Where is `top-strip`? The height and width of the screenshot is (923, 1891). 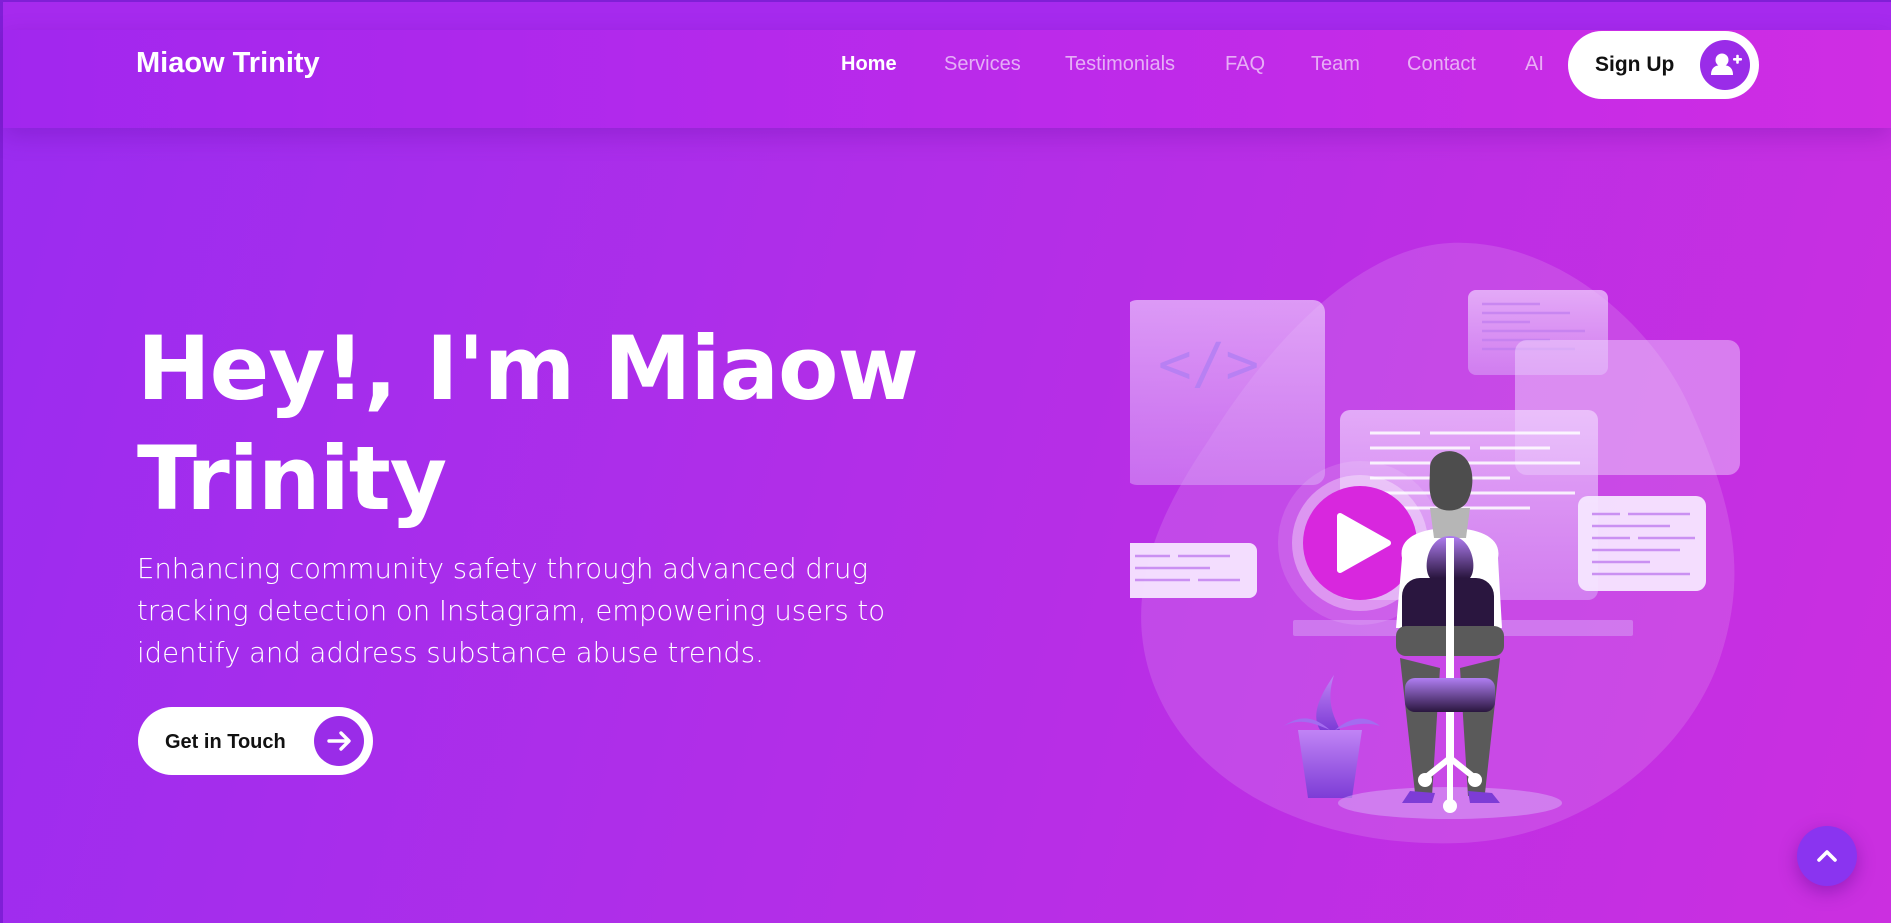 top-strip is located at coordinates (947, 16).